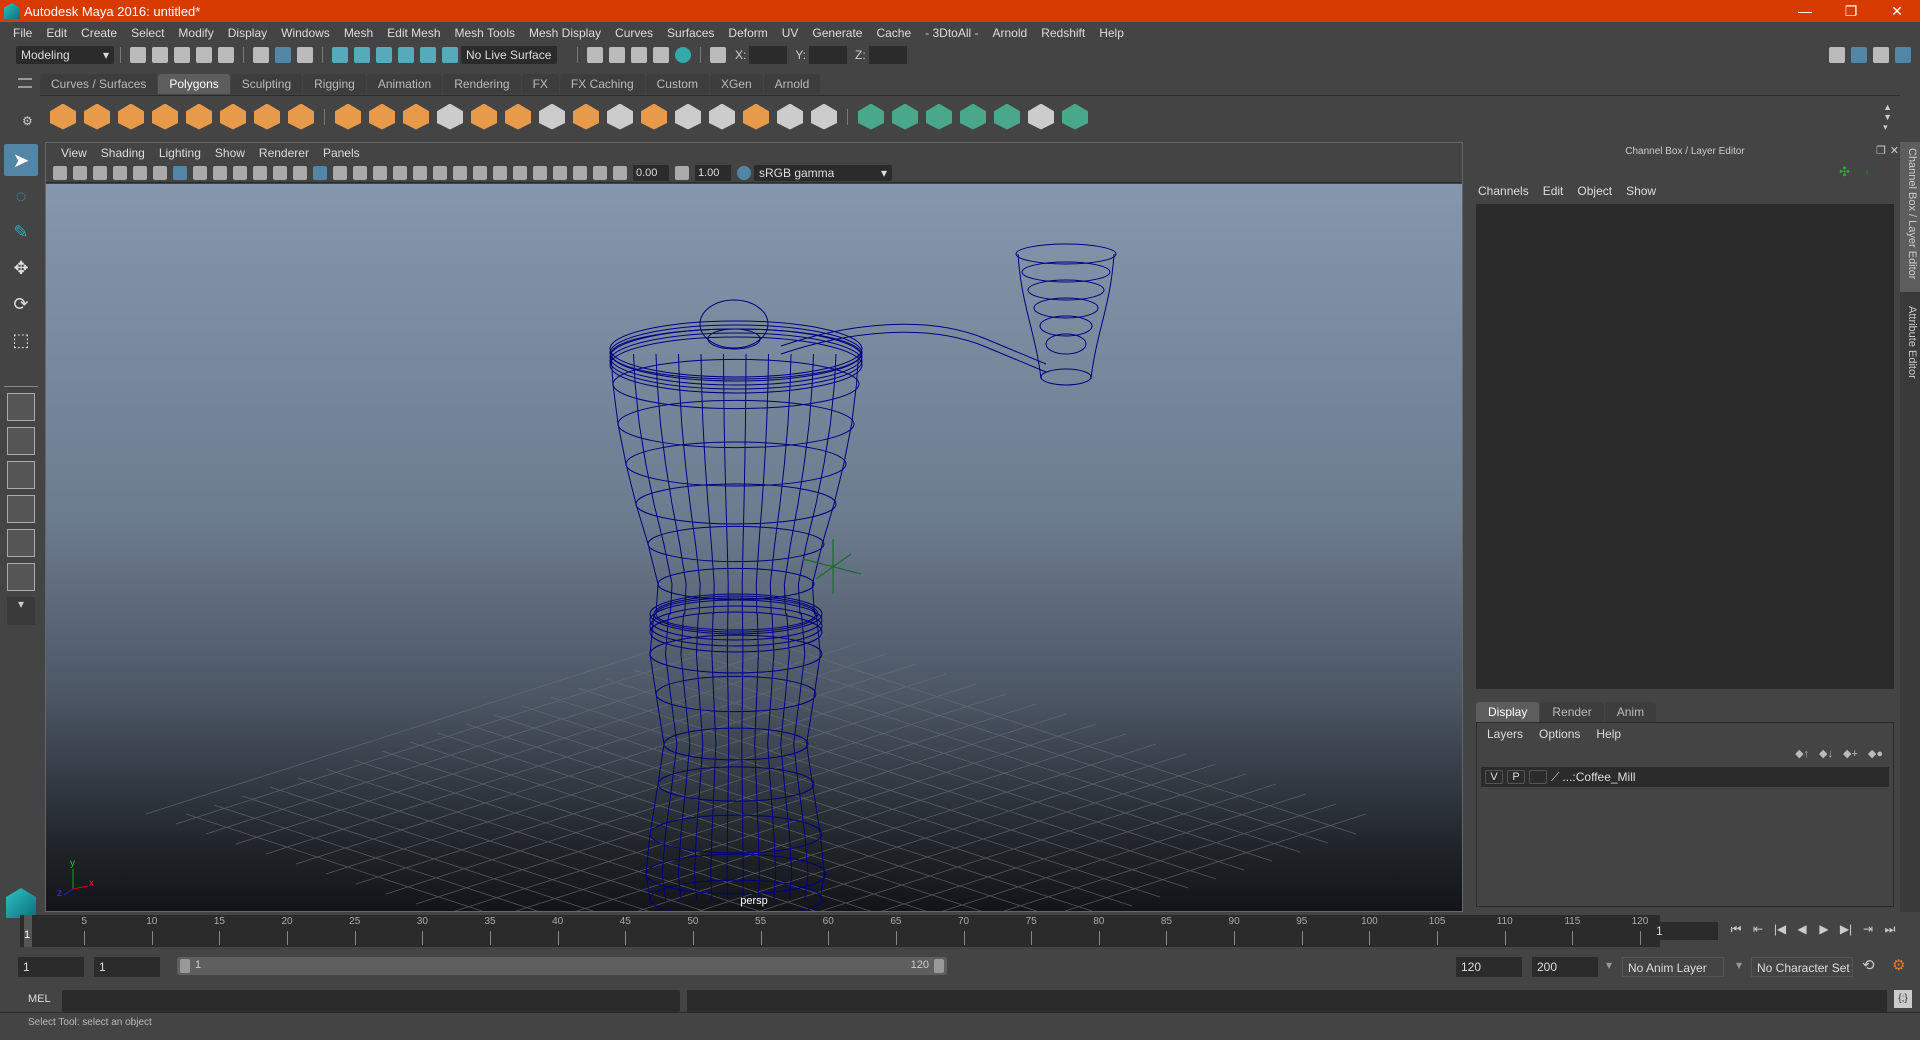  What do you see at coordinates (22, 33) in the screenshot?
I see `menu-file: File` at bounding box center [22, 33].